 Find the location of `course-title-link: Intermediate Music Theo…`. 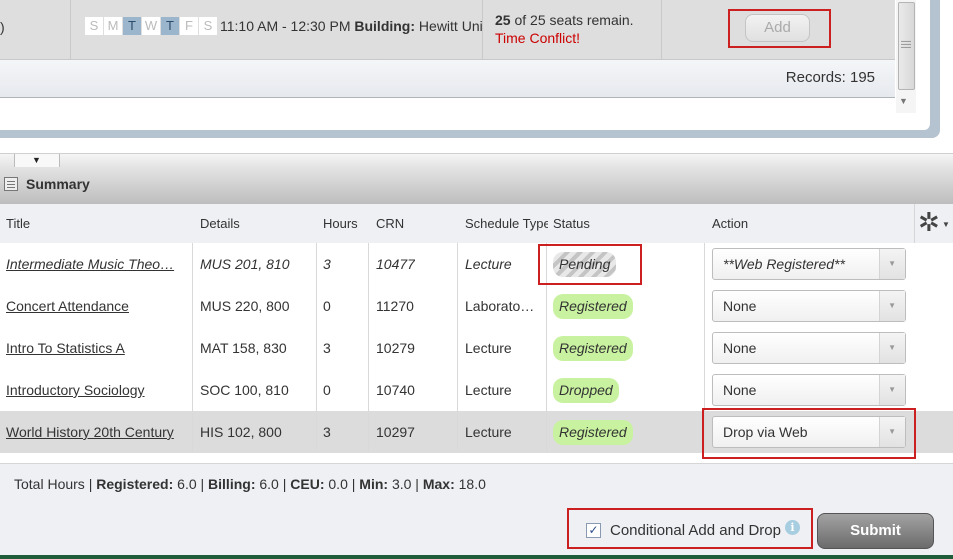

course-title-link: Intermediate Music Theo… is located at coordinates (96, 264).